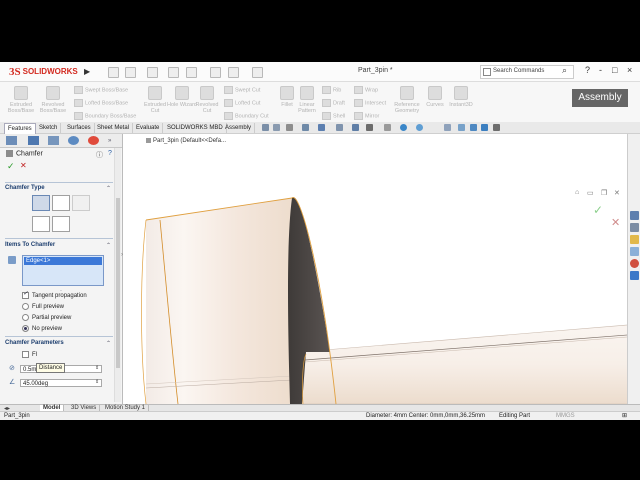  I want to click on tangent-propagation-checkbox: Tangent propagation, so click(54, 294).